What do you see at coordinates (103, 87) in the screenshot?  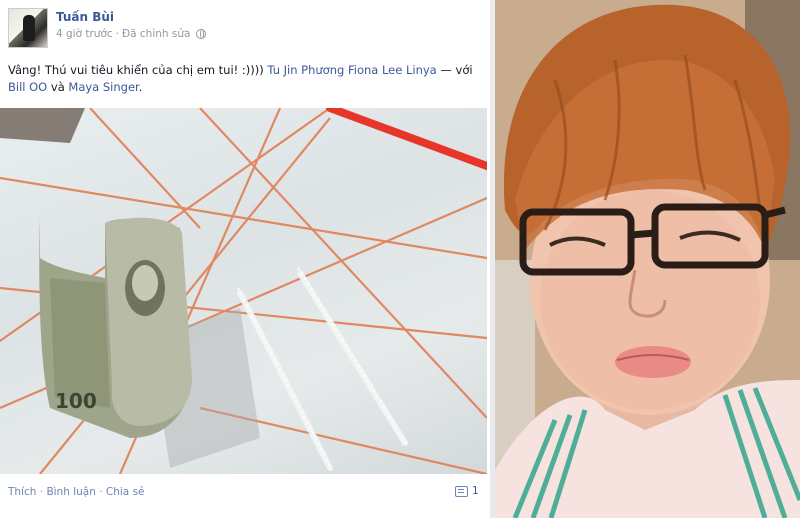 I see `tagged-user-link: Maya Singer` at bounding box center [103, 87].